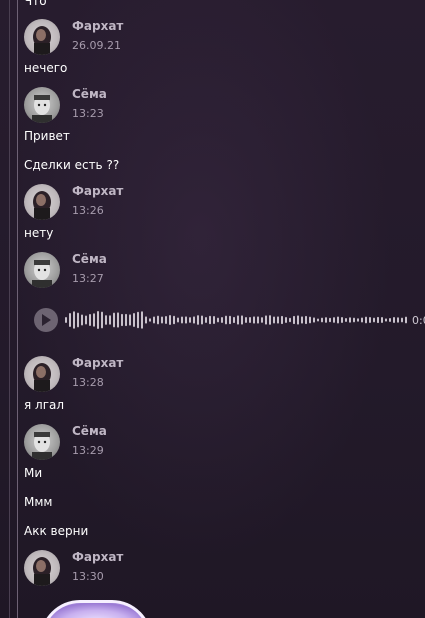  Describe the element at coordinates (39, 233) in the screenshot. I see `message-text: нету` at that location.